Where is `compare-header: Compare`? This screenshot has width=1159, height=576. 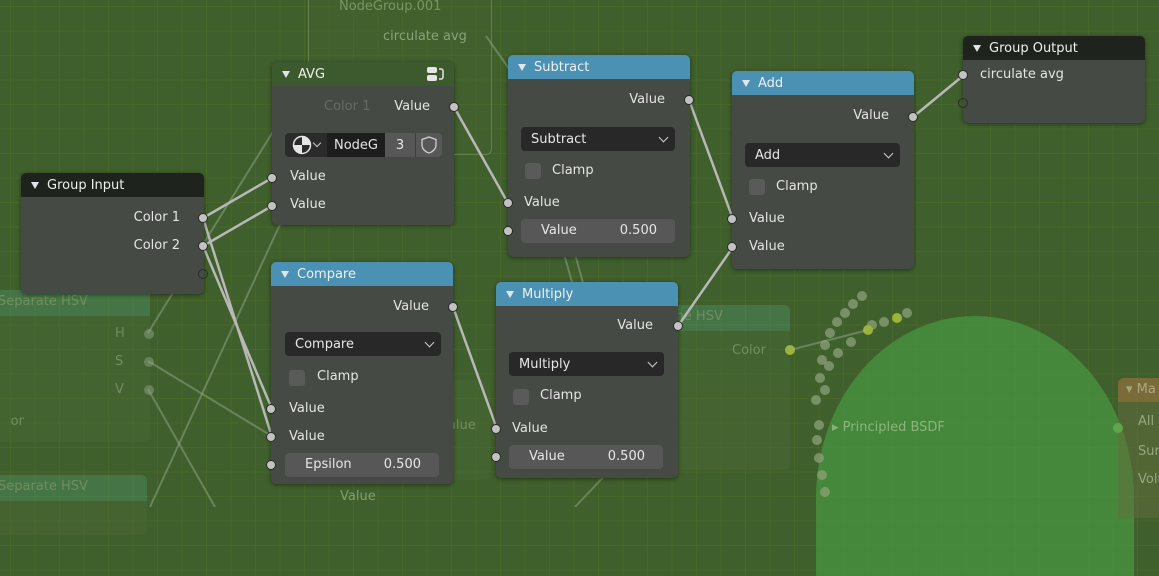
compare-header: Compare is located at coordinates (362, 274).